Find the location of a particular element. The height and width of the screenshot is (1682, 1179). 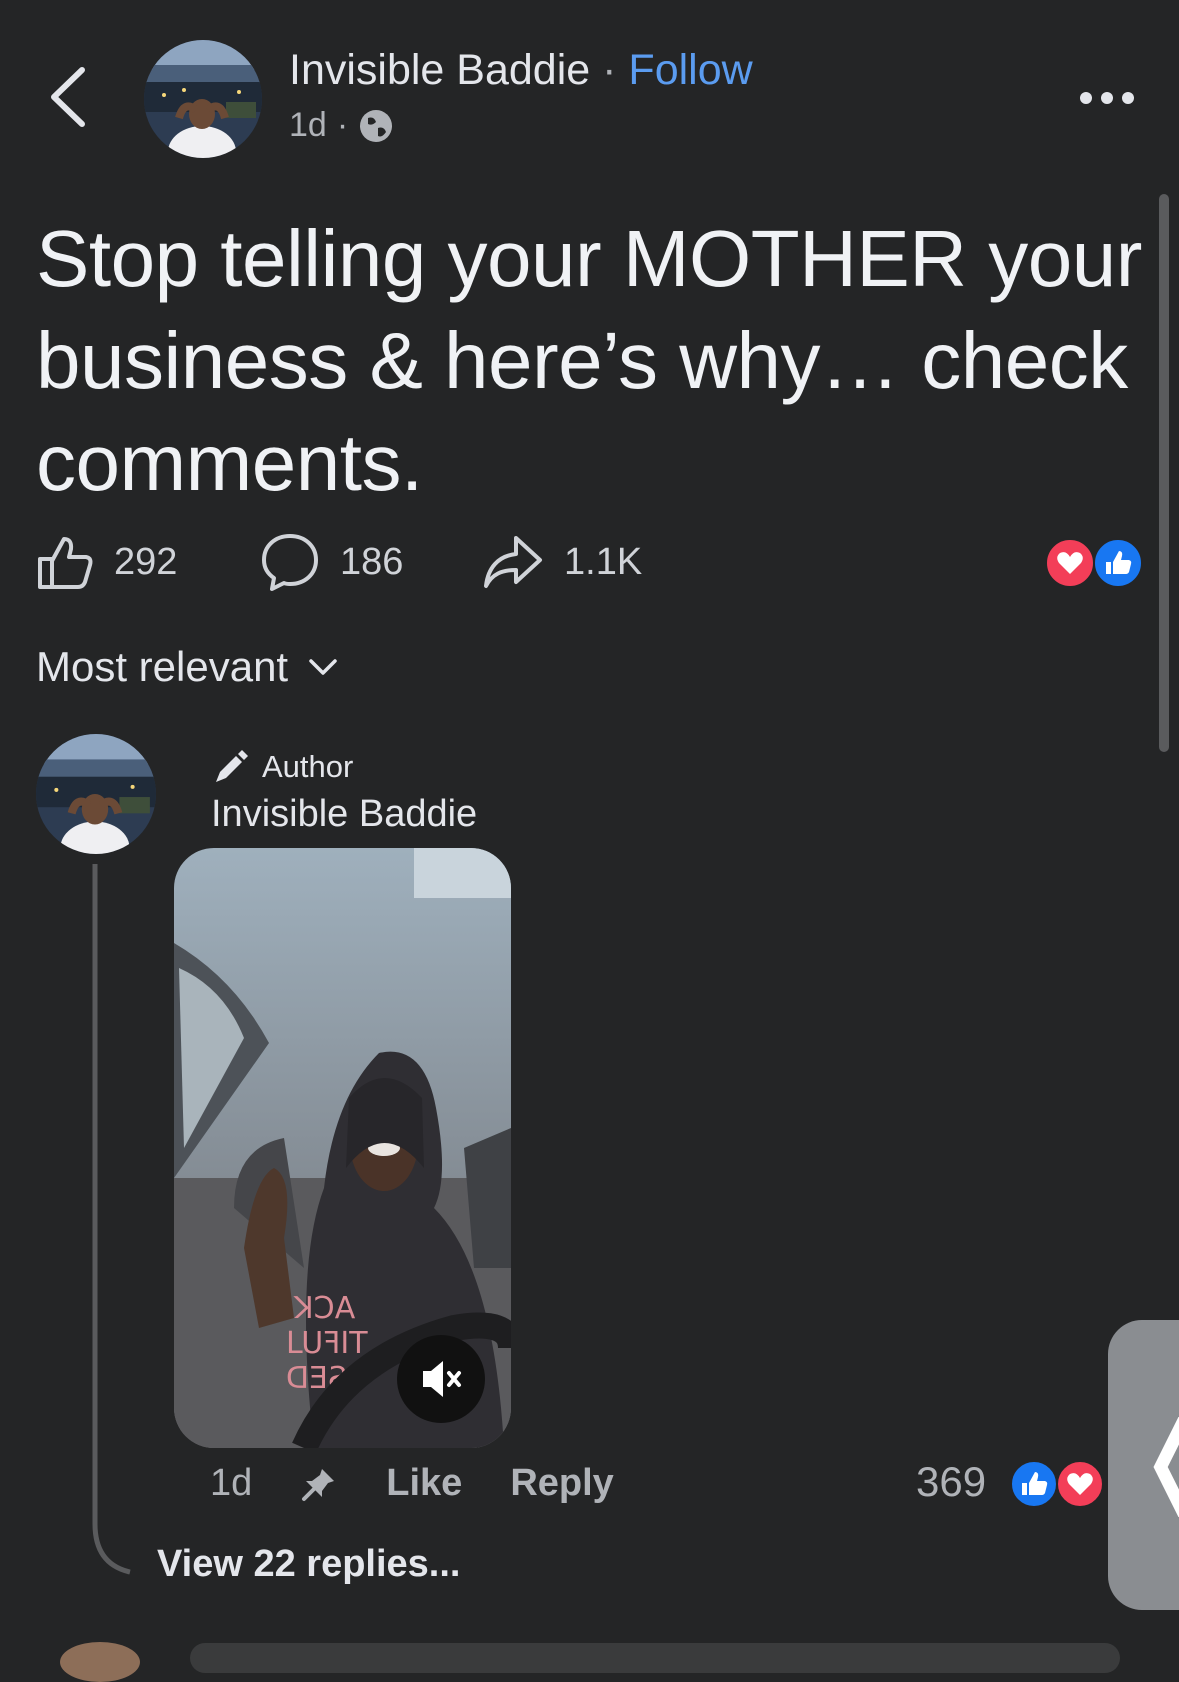

sort-label: Most relevant is located at coordinates (162, 666).